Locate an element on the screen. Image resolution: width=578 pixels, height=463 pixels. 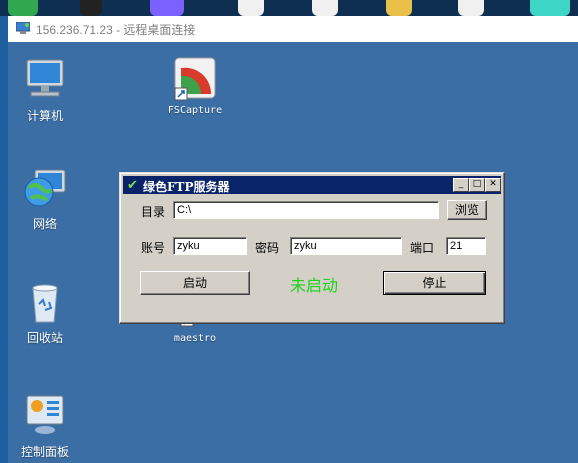
desktop-icon-network: 网络 is located at coordinates (45, 198).